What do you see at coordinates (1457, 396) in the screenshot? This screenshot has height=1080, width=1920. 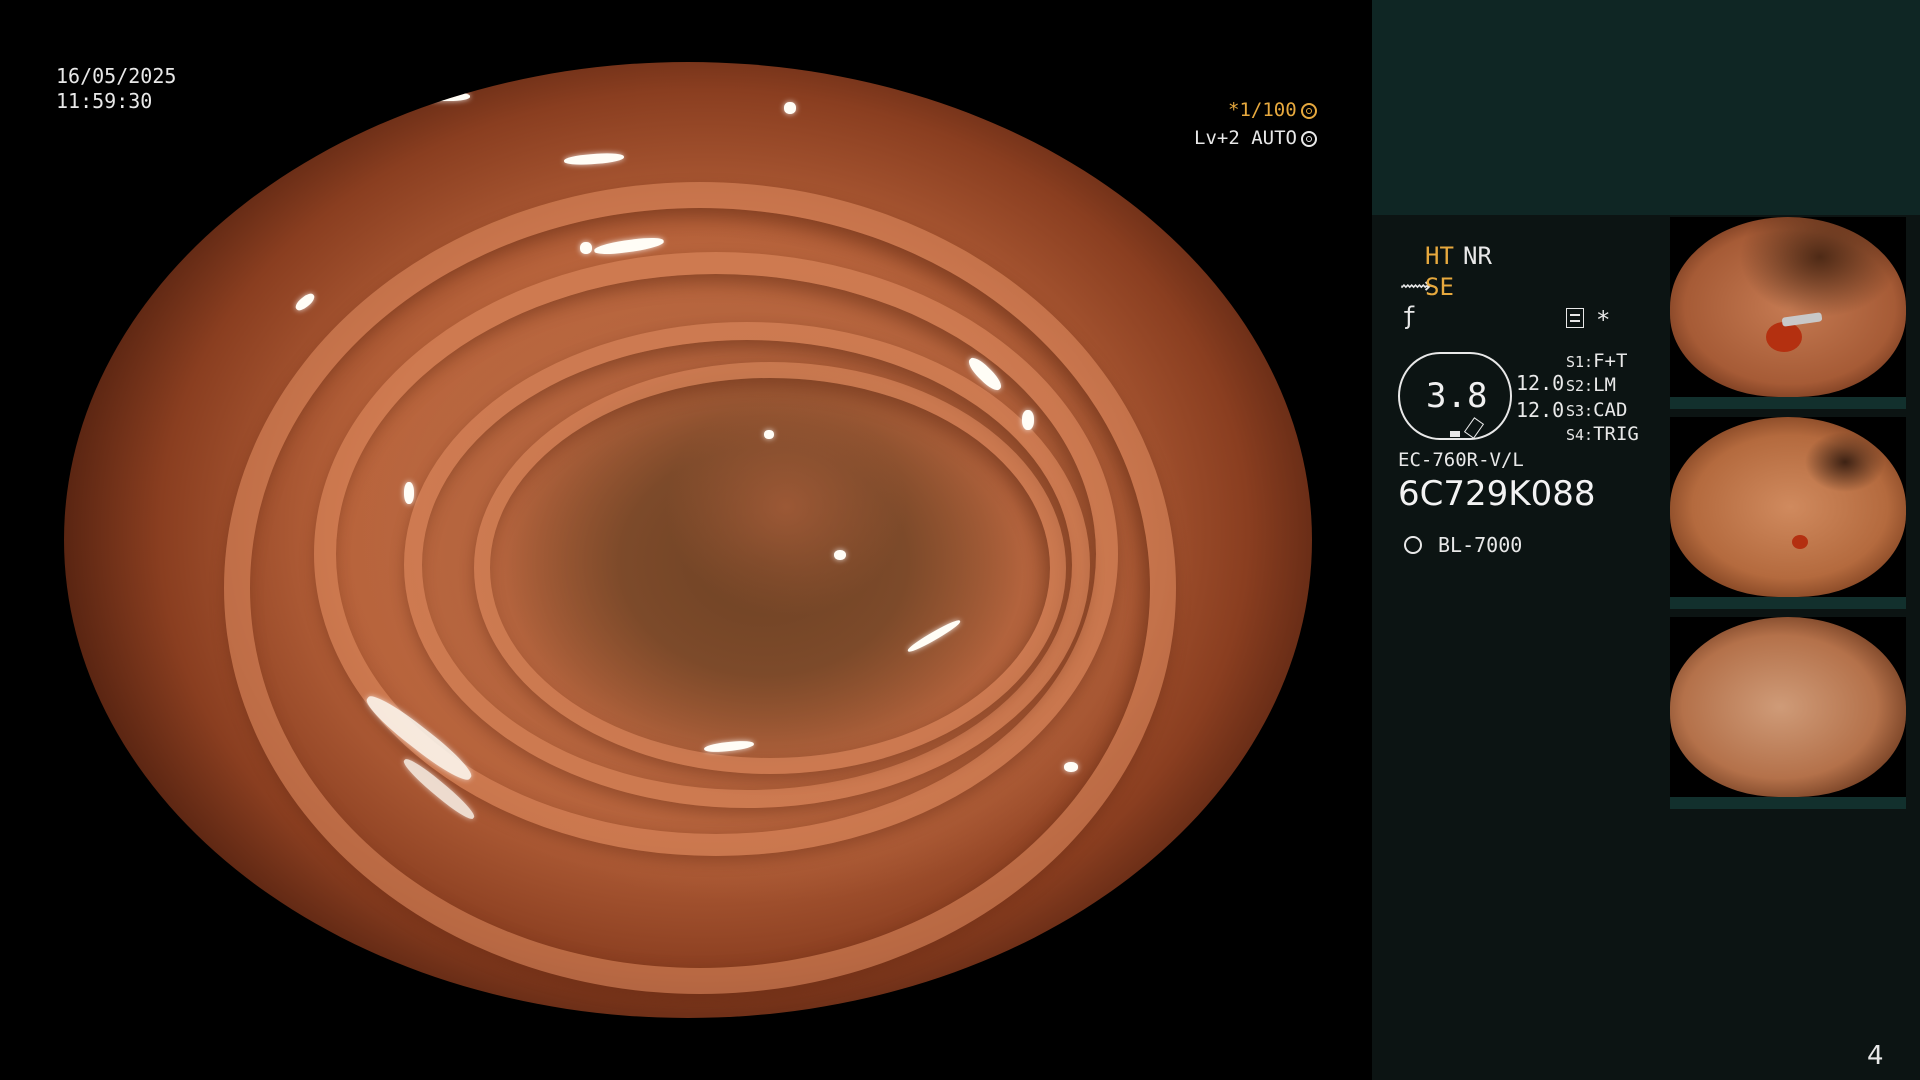 I see `ratio-value: 3.8` at bounding box center [1457, 396].